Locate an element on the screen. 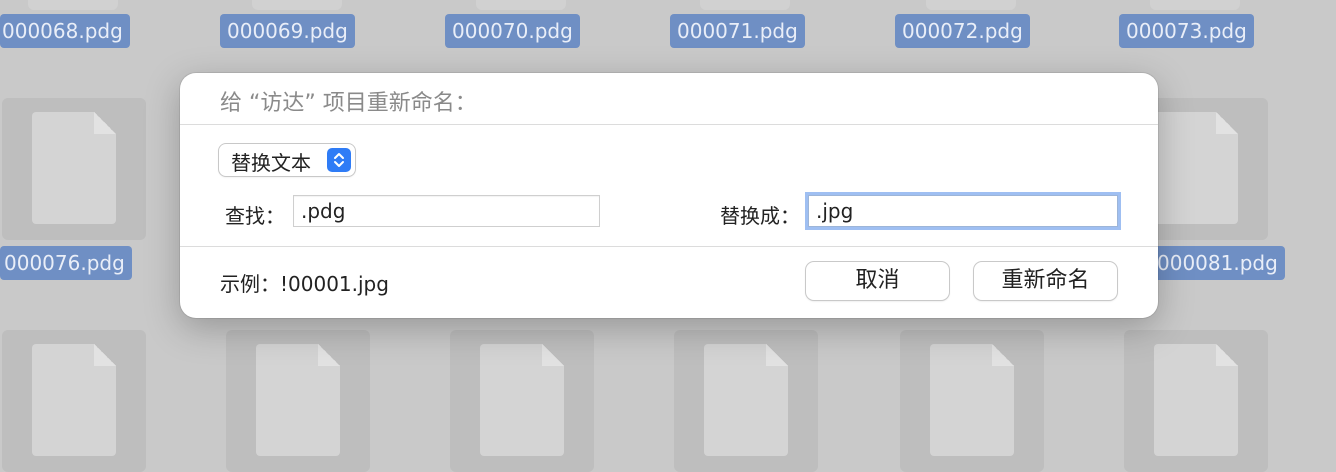 The width and height of the screenshot is (1336, 472). file-label: 000068.pdg is located at coordinates (65, 31).